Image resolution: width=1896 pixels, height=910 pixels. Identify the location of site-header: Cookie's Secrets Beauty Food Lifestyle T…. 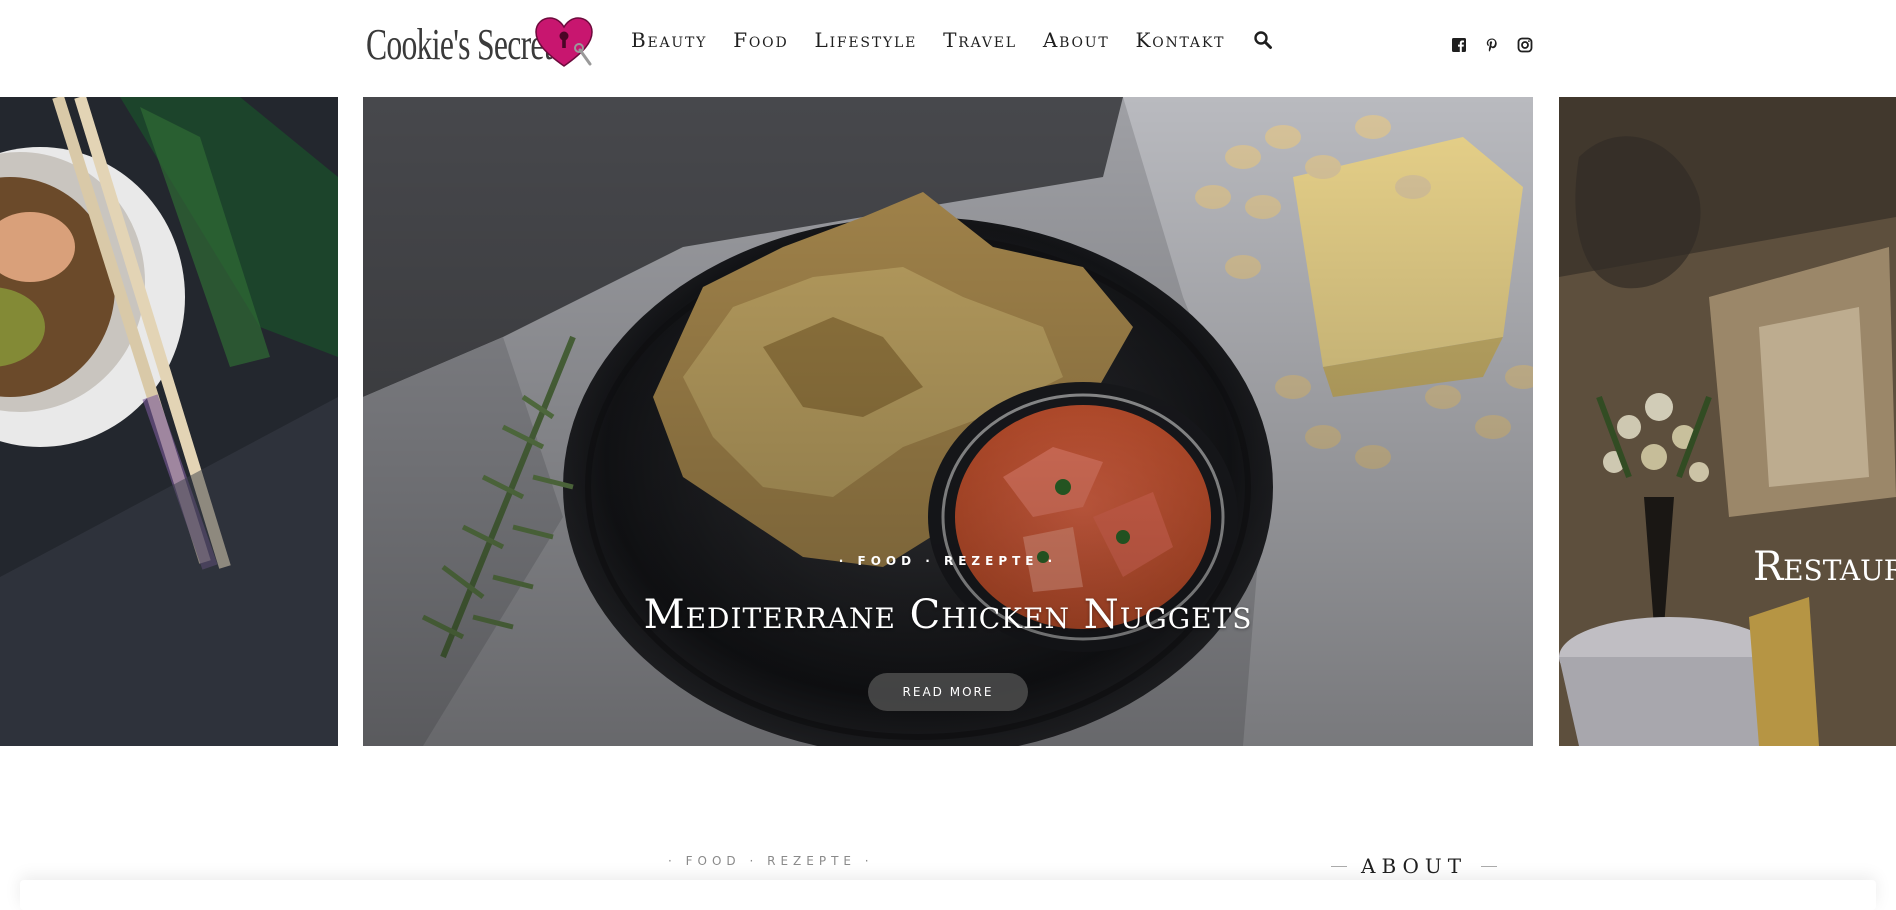
(948, 45).